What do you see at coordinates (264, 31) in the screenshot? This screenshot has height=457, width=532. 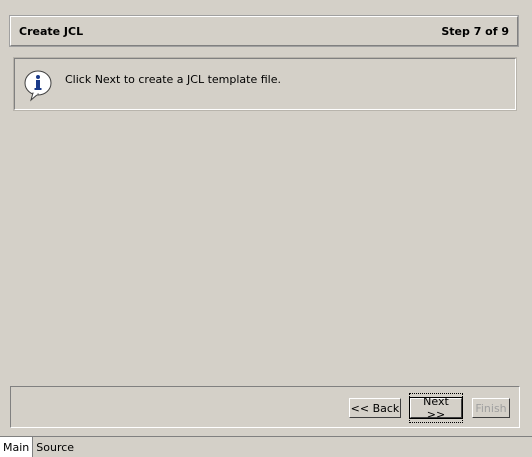 I see `wizard-header: Create JCL Step 7 of 9` at bounding box center [264, 31].